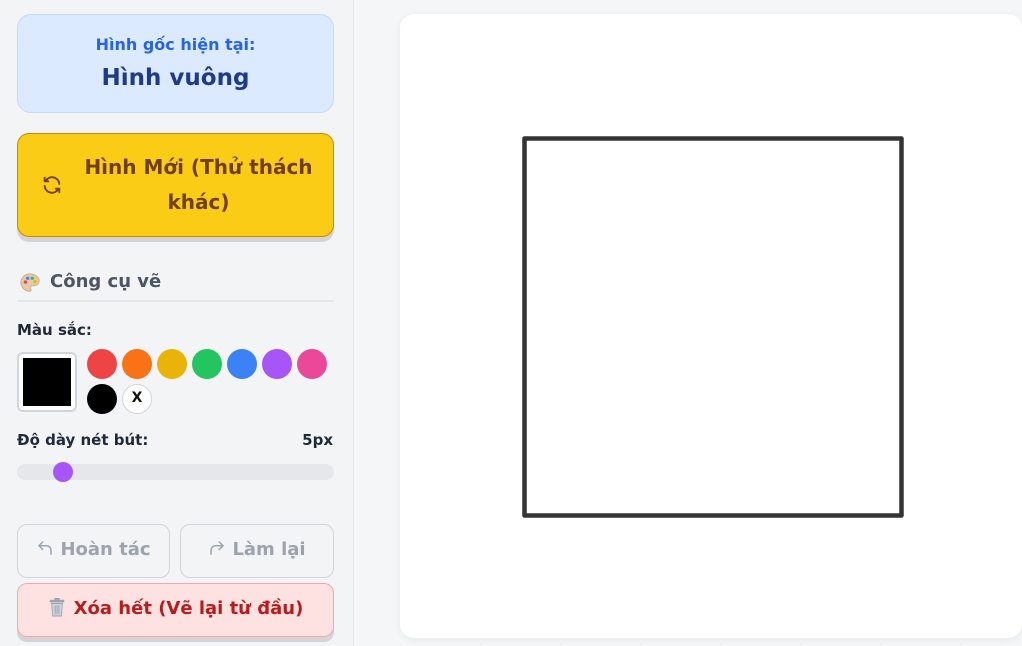 This screenshot has height=646, width=1022. I want to click on redo-label: Làm lại, so click(269, 549).